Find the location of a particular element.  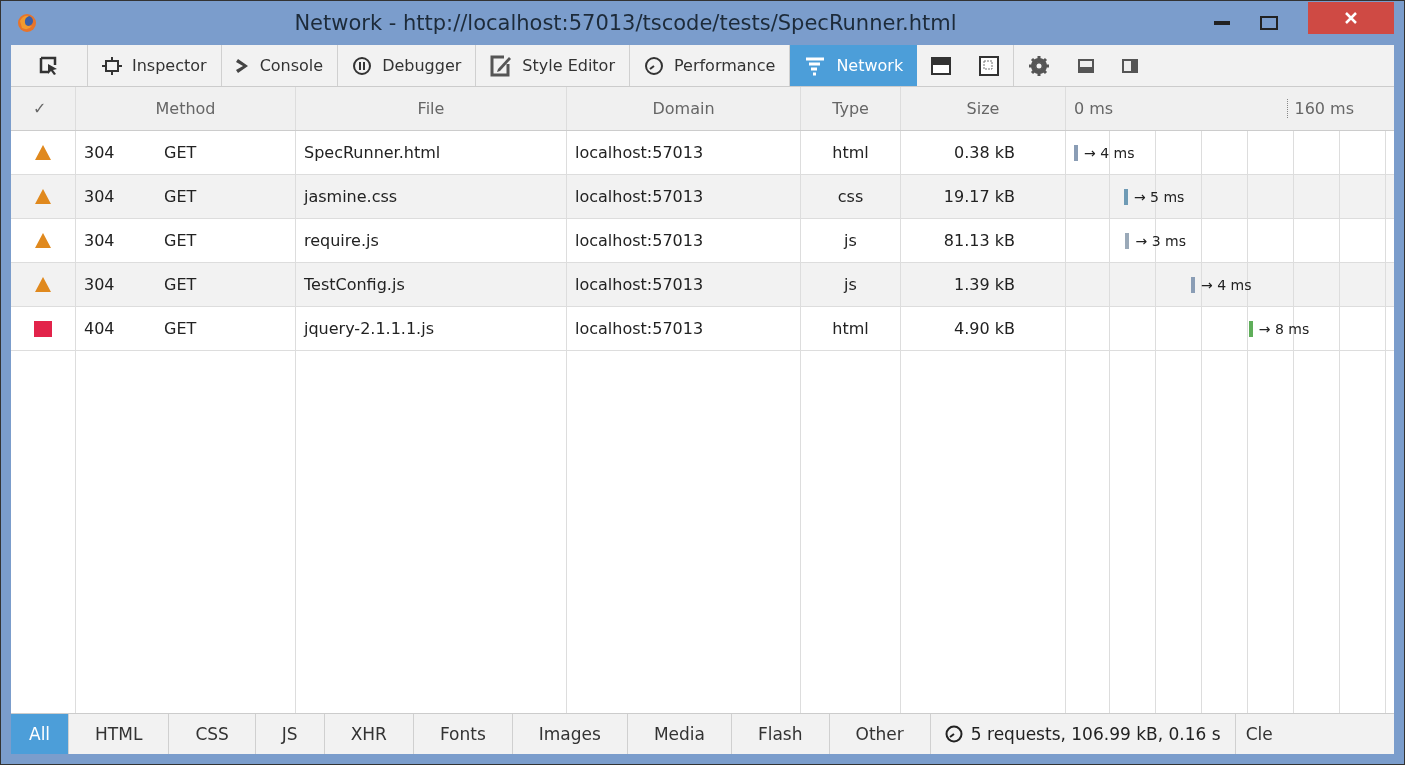

toolbar-tab: Debugger is located at coordinates (407, 65).